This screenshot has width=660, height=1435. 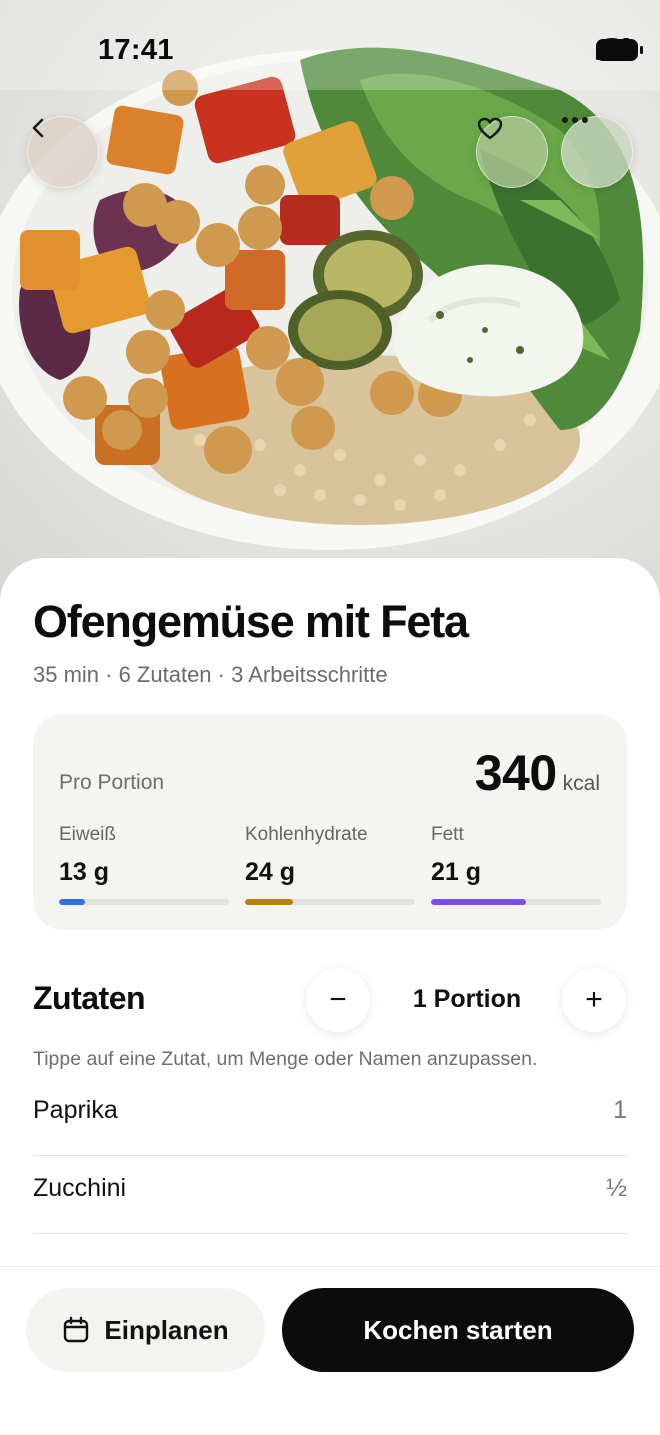 I want to click on recipe-meta: 35 min · 6 Zutaten · 3 Arbeitsschritte, so click(x=210, y=674).